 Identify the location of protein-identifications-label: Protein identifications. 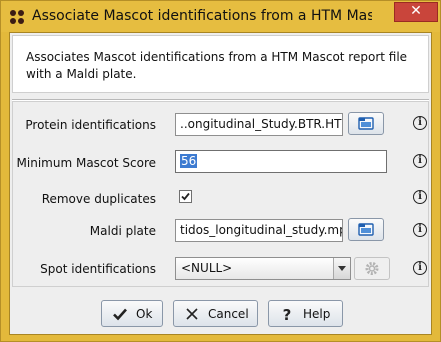
(90, 125).